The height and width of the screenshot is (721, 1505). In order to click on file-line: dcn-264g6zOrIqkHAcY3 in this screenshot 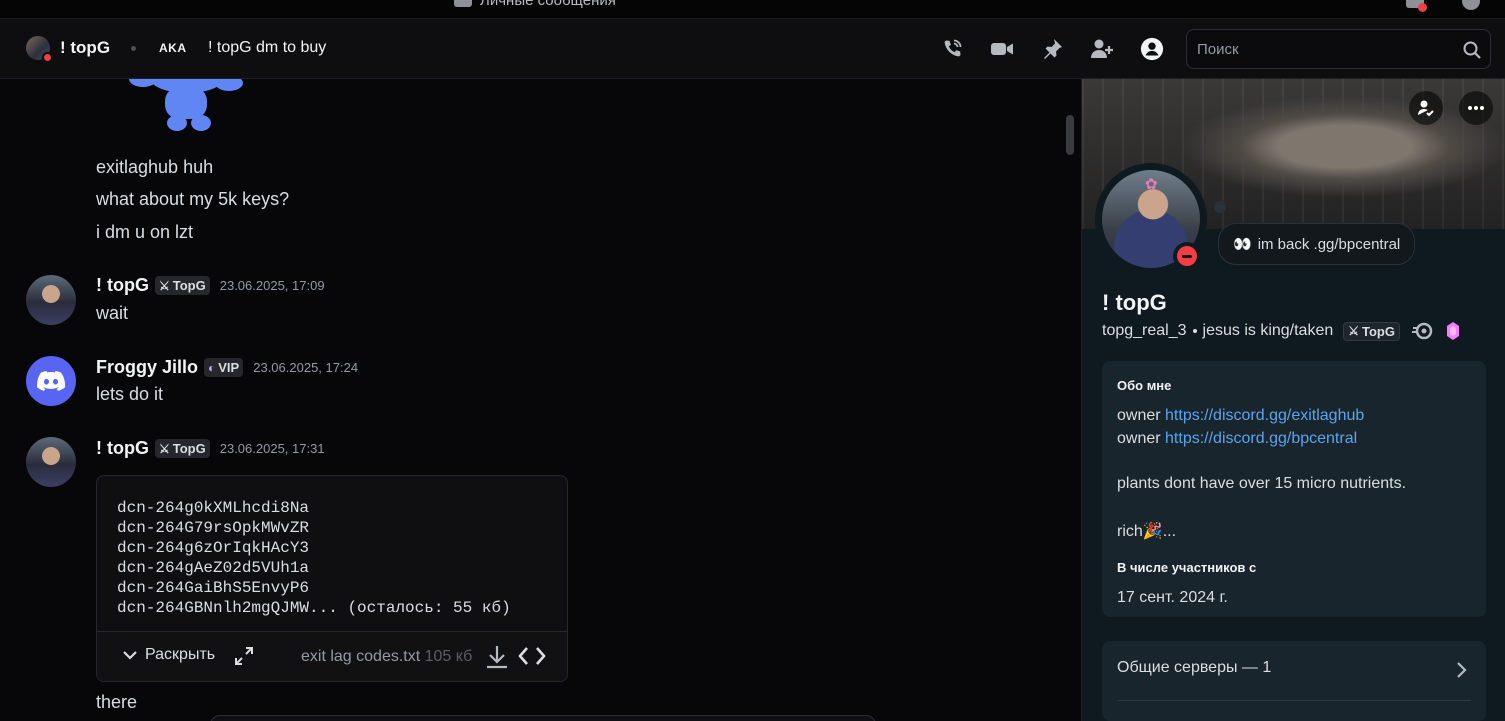, I will do `click(213, 548)`.